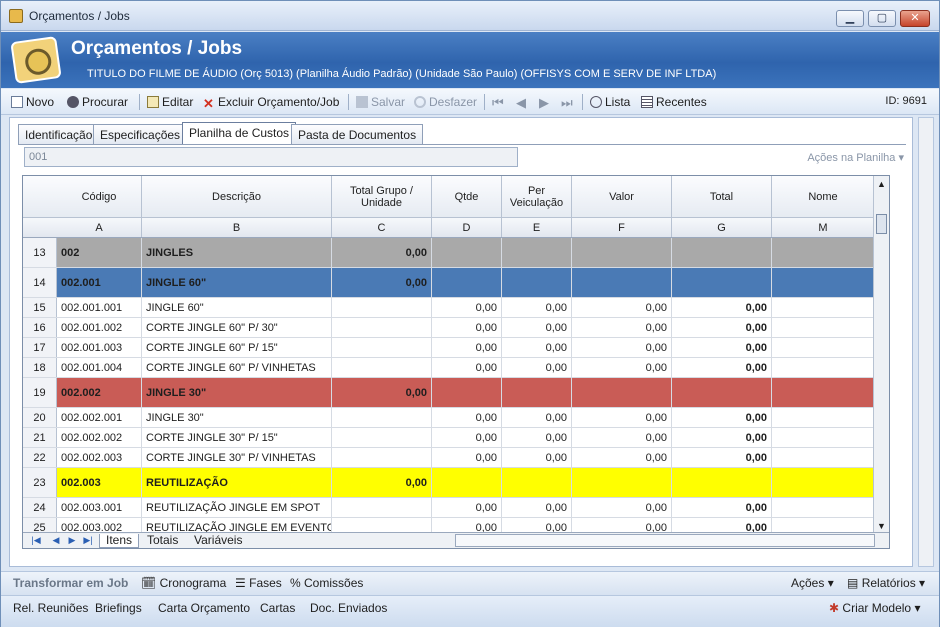 The image size is (940, 627). What do you see at coordinates (36, 540) in the screenshot?
I see `first-sheet-icon: |◀` at bounding box center [36, 540].